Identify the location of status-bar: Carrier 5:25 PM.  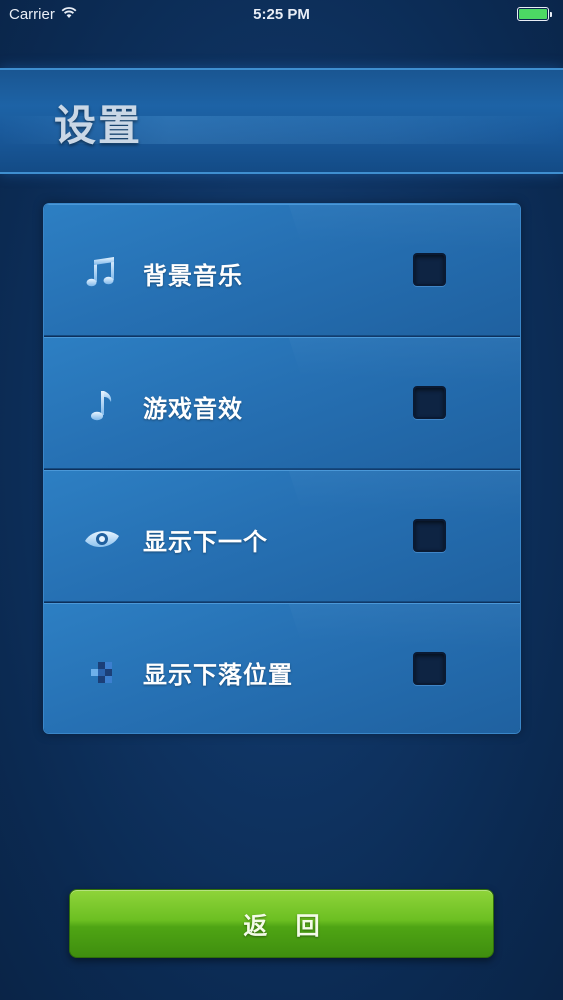
(281, 15).